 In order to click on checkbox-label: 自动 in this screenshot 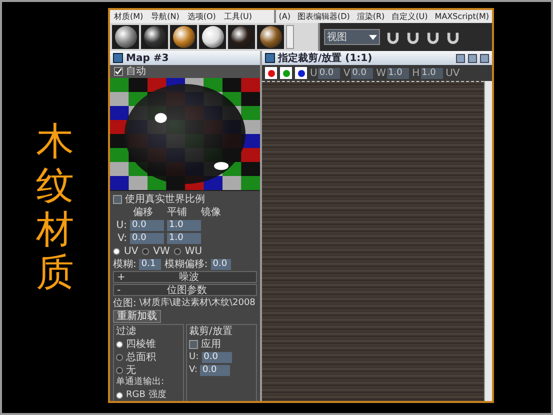, I will do `click(136, 71)`.